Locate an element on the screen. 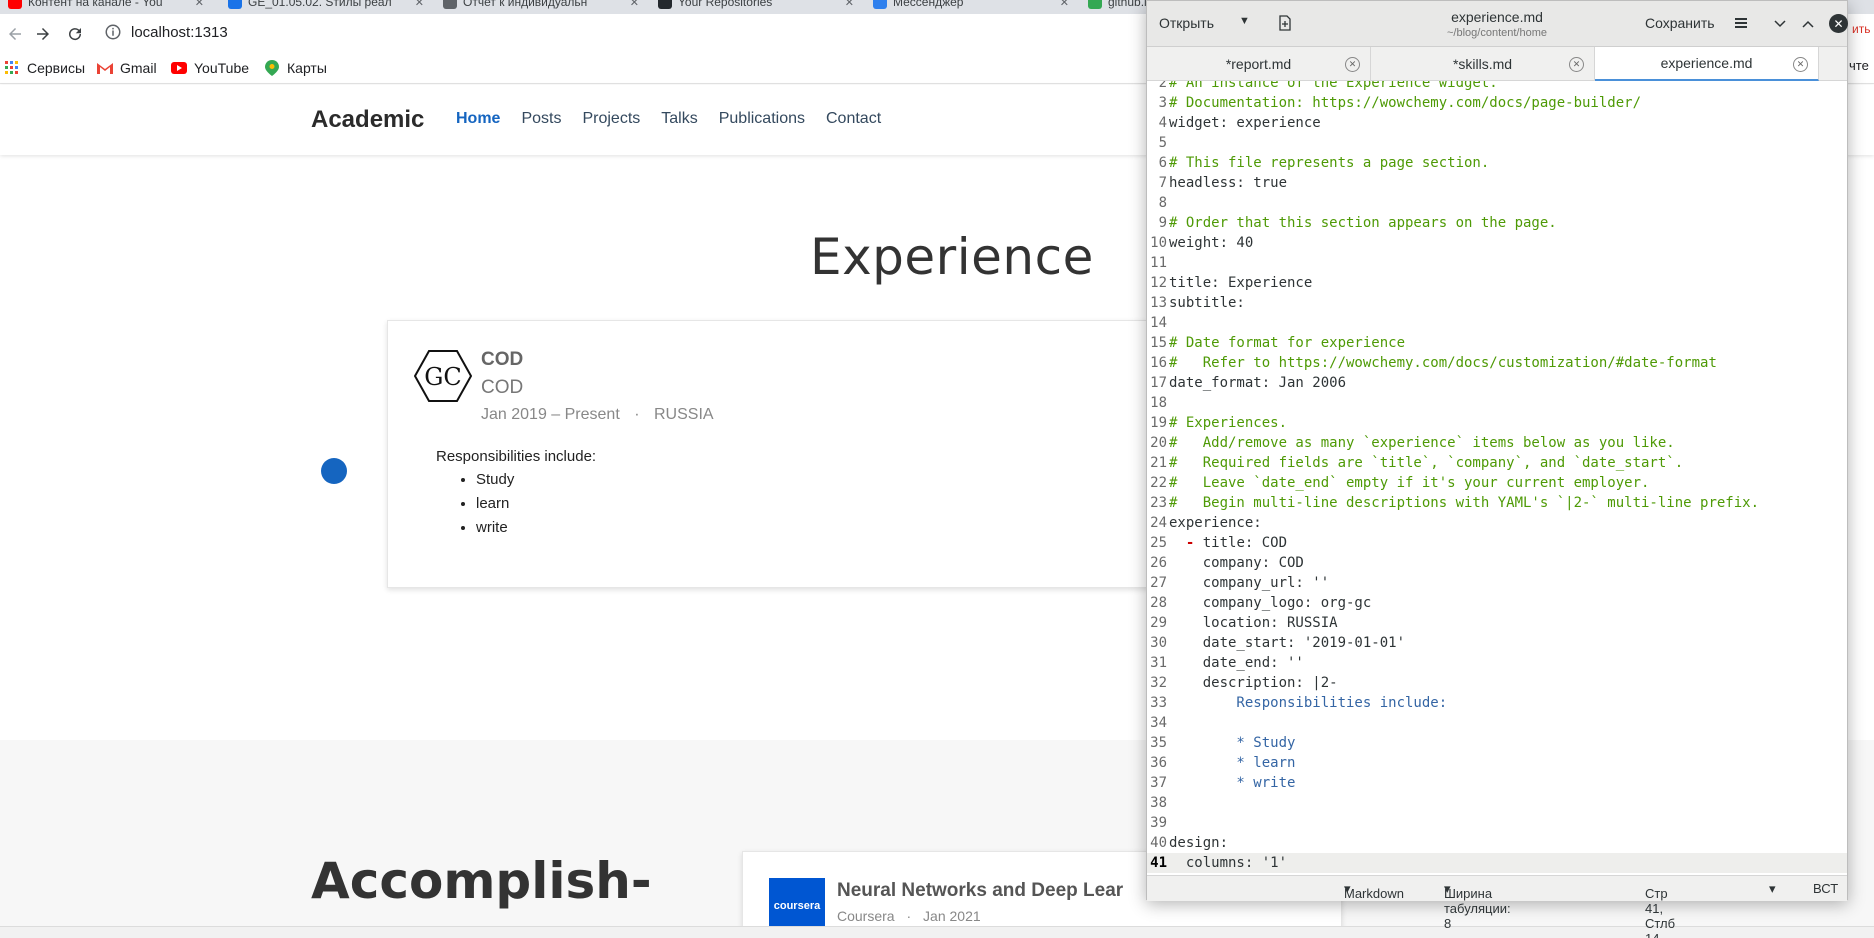 This screenshot has height=938, width=1874. close-icon: ✕ is located at coordinates (1838, 23).